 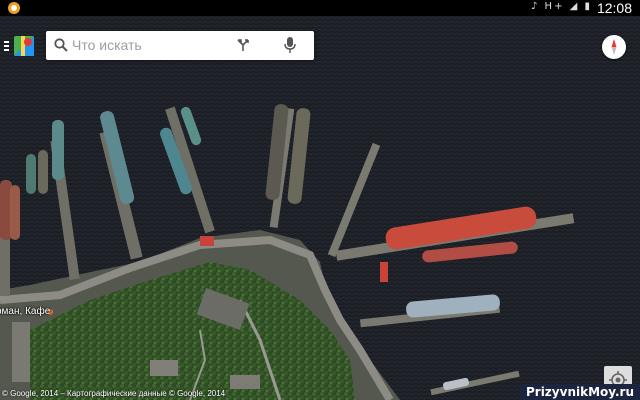 I want to click on google-maps-logo-icon, so click(x=24, y=46).